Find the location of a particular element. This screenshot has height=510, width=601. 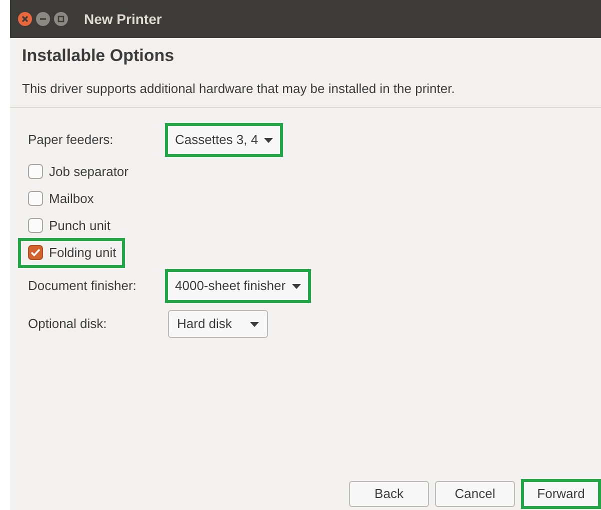

window-title: New Printer is located at coordinates (123, 19).